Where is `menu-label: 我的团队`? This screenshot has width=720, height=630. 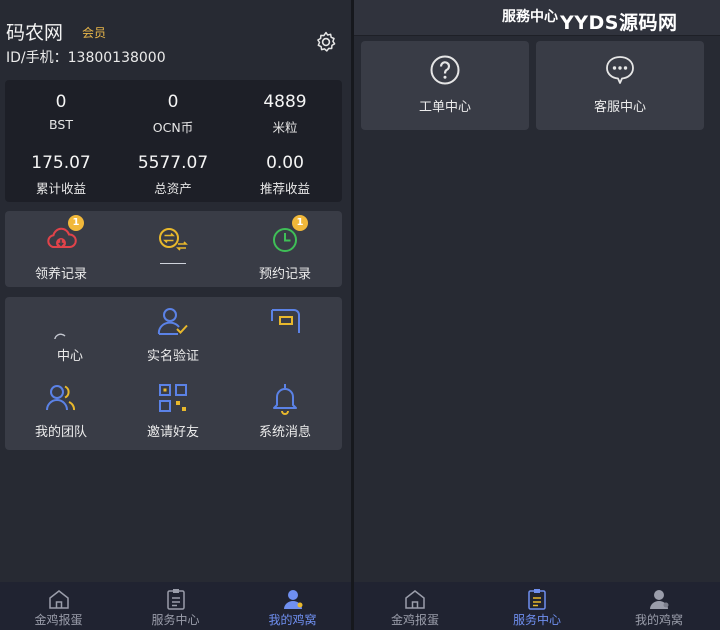 menu-label: 我的团队 is located at coordinates (60, 432).